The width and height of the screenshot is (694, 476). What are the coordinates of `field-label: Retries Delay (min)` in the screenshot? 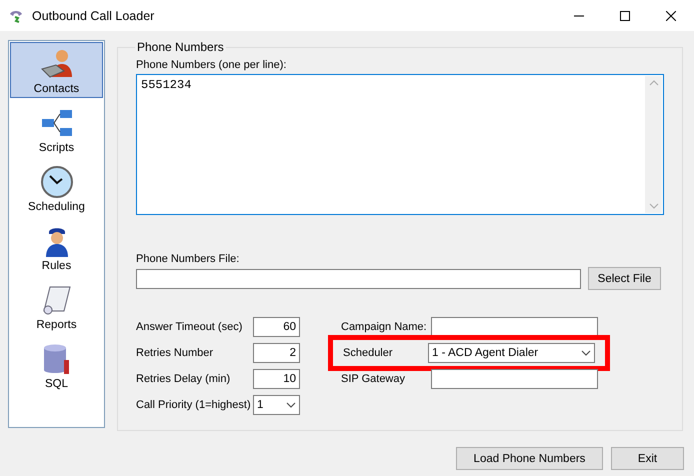 It's located at (183, 379).